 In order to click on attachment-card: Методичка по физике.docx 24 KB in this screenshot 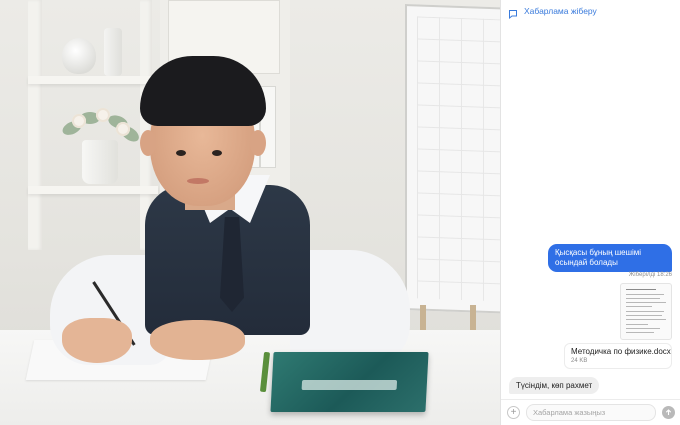, I will do `click(618, 356)`.